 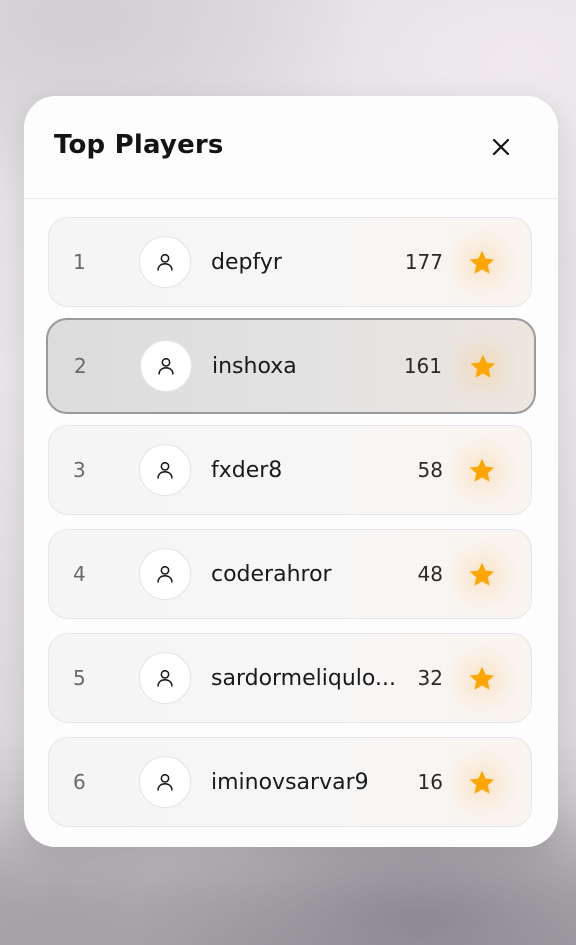 I want to click on player-username: depfyr, so click(x=246, y=262).